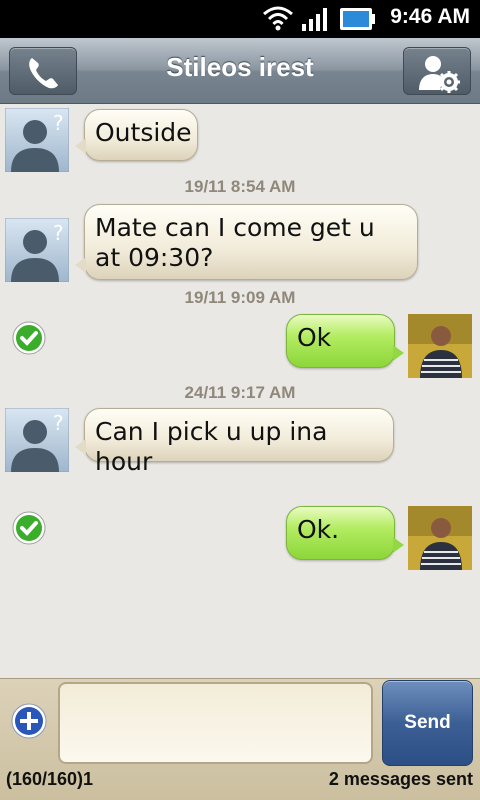  What do you see at coordinates (357, 19) in the screenshot?
I see `battery-icon` at bounding box center [357, 19].